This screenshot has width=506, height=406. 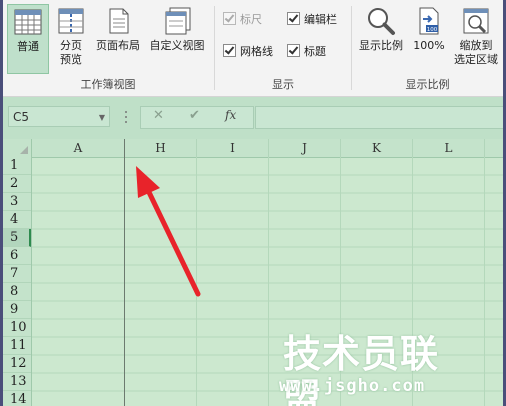 What do you see at coordinates (293, 50) in the screenshot?
I see `headings-checkbox-box` at bounding box center [293, 50].